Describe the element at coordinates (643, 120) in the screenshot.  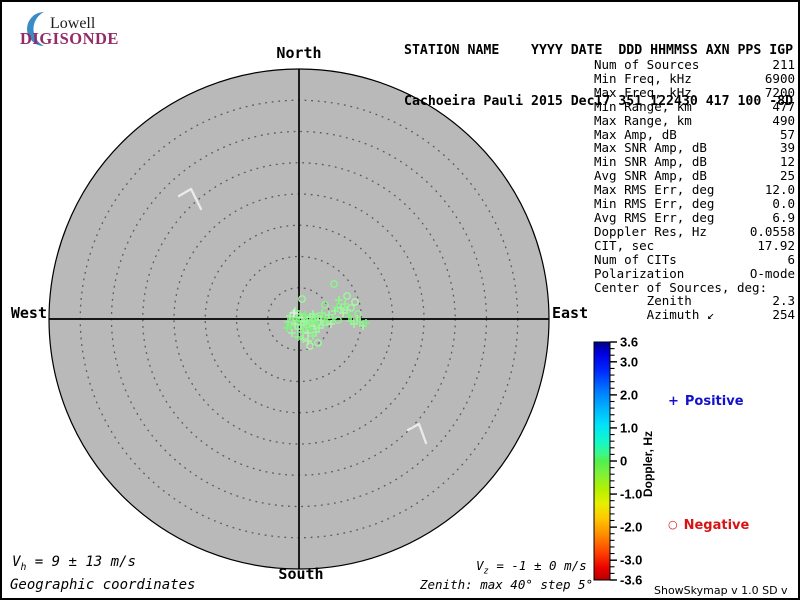
I see `stats-label: Max Range, km` at that location.